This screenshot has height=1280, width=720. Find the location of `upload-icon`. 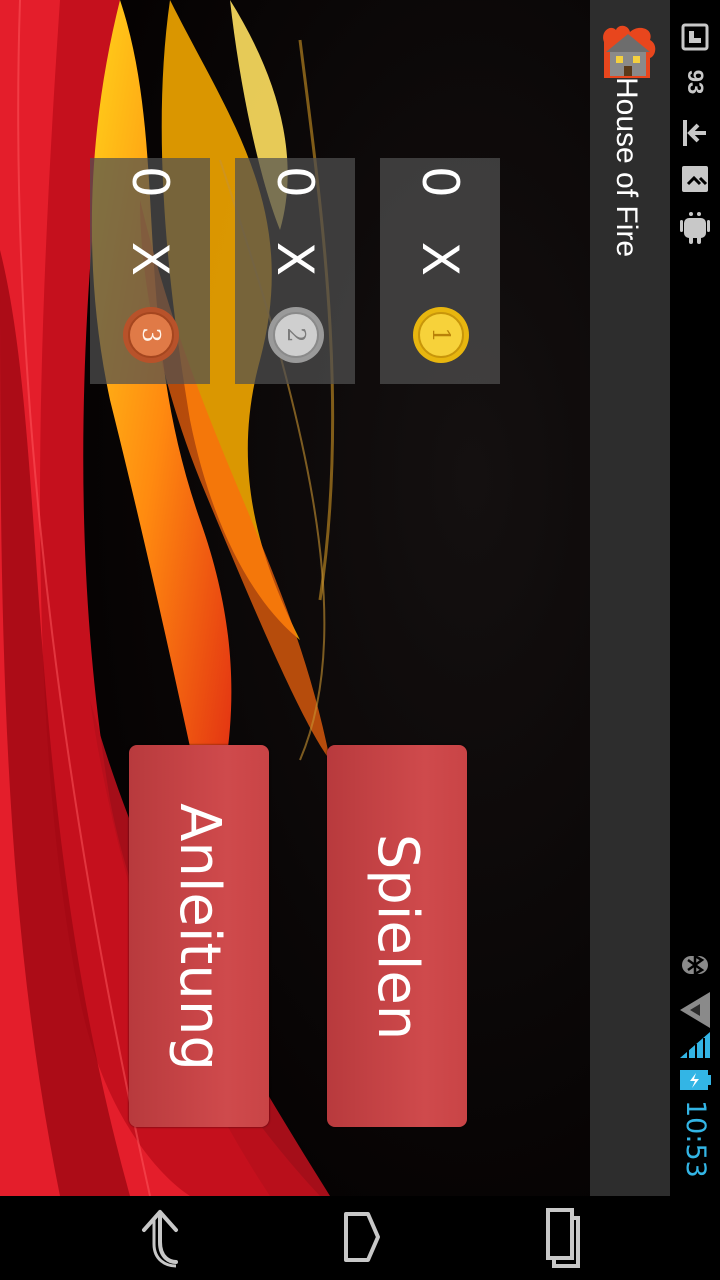

upload-icon is located at coordinates (694, 133).